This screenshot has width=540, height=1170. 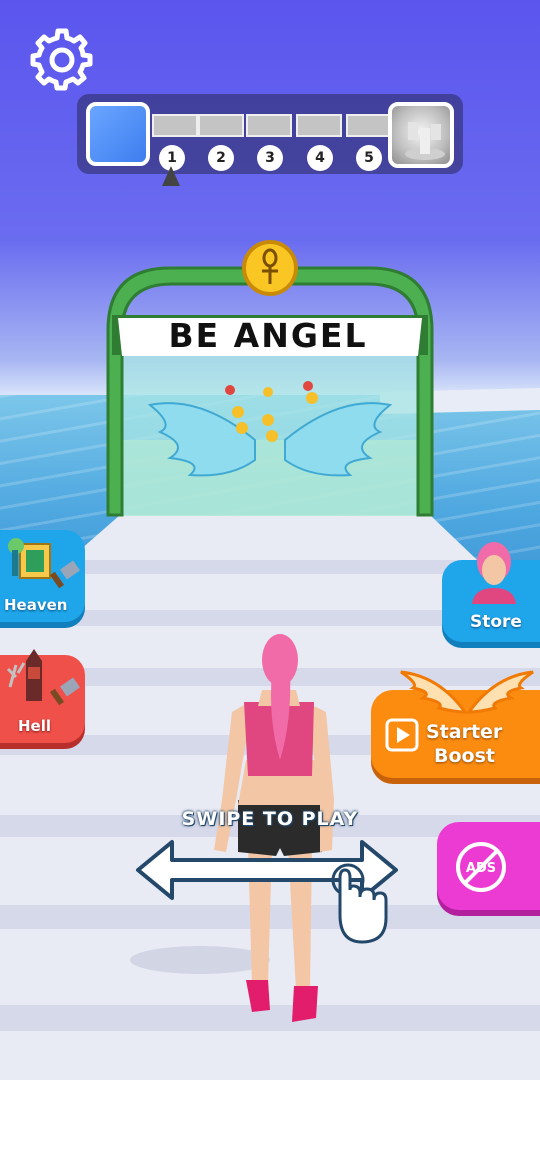 I want to click on heaven-building-icon, so click(x=44, y=563).